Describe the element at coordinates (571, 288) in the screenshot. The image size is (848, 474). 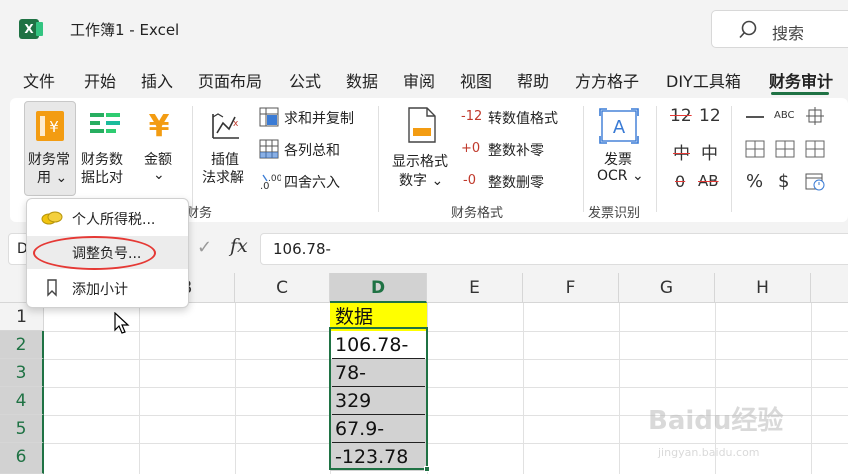
I see `column-header-f: F` at that location.